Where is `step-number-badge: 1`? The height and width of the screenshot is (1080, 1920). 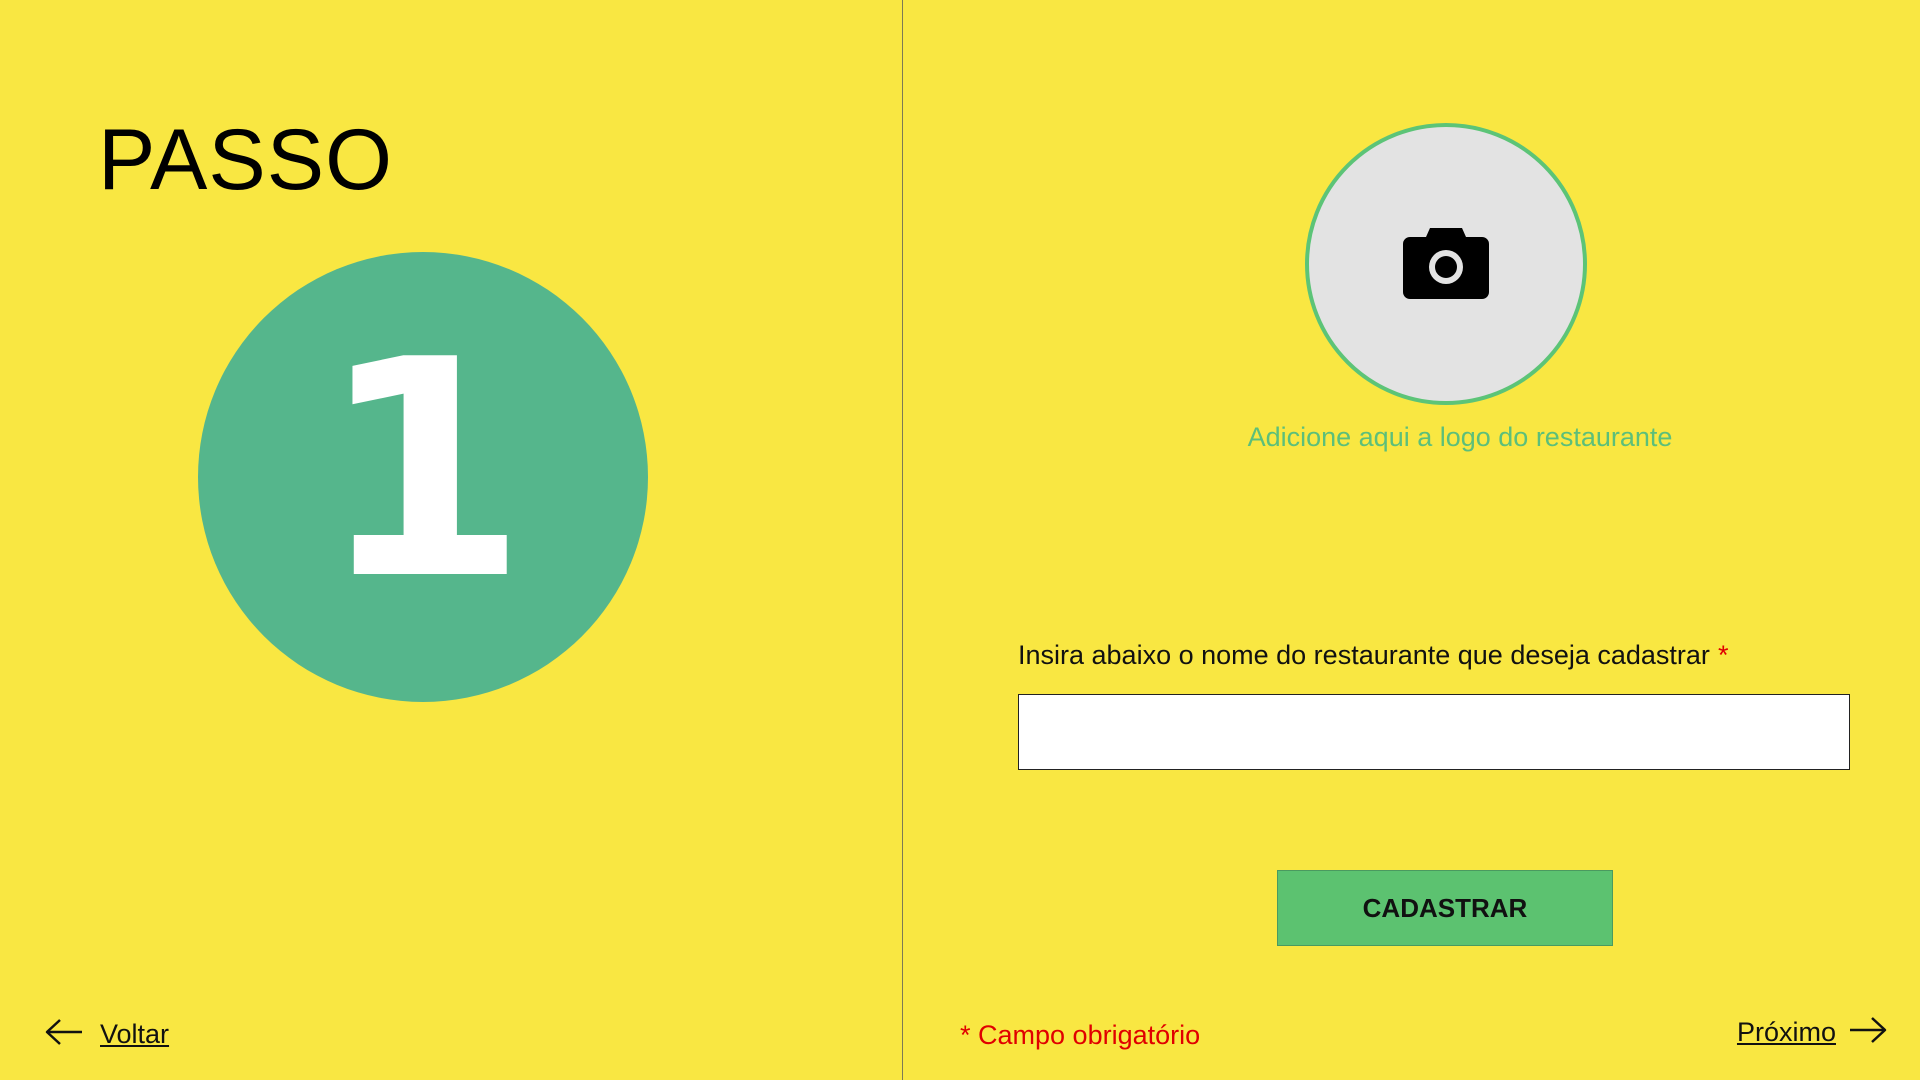
step-number-badge: 1 is located at coordinates (423, 477).